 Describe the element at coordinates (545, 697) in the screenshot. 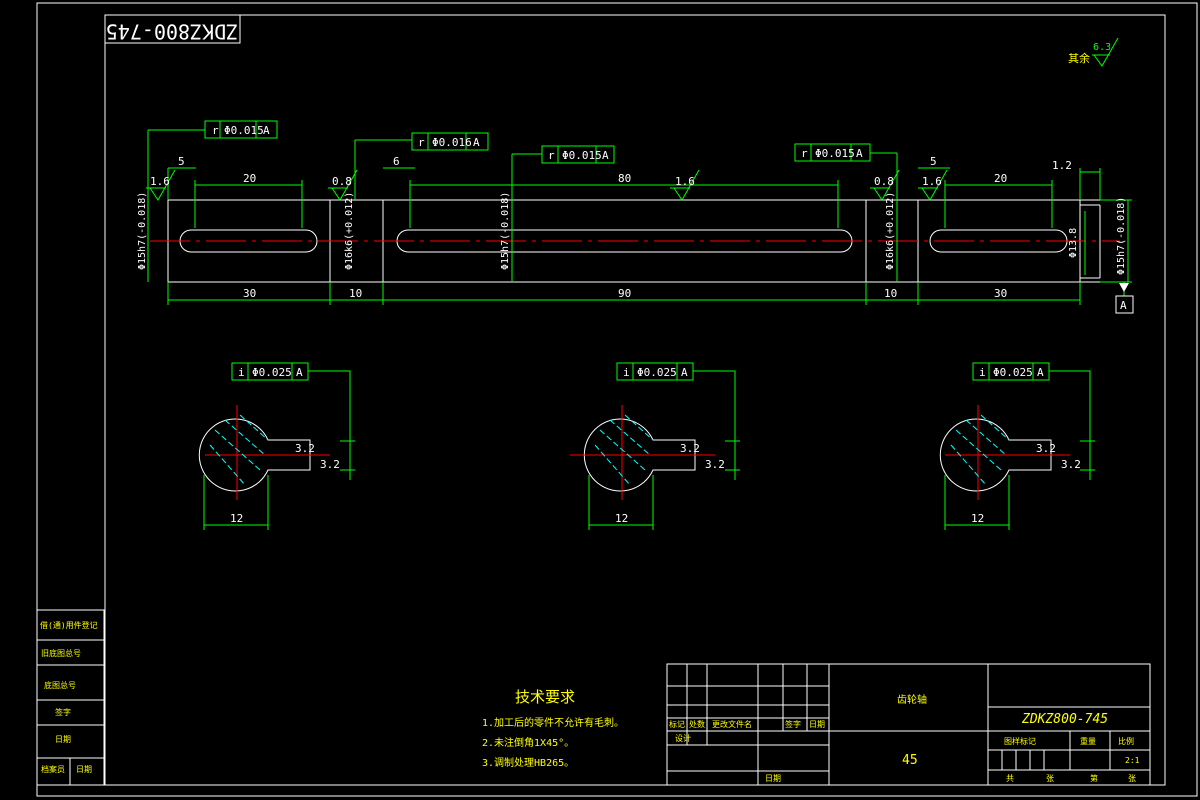

I see `requirements-title: 技术要求` at that location.